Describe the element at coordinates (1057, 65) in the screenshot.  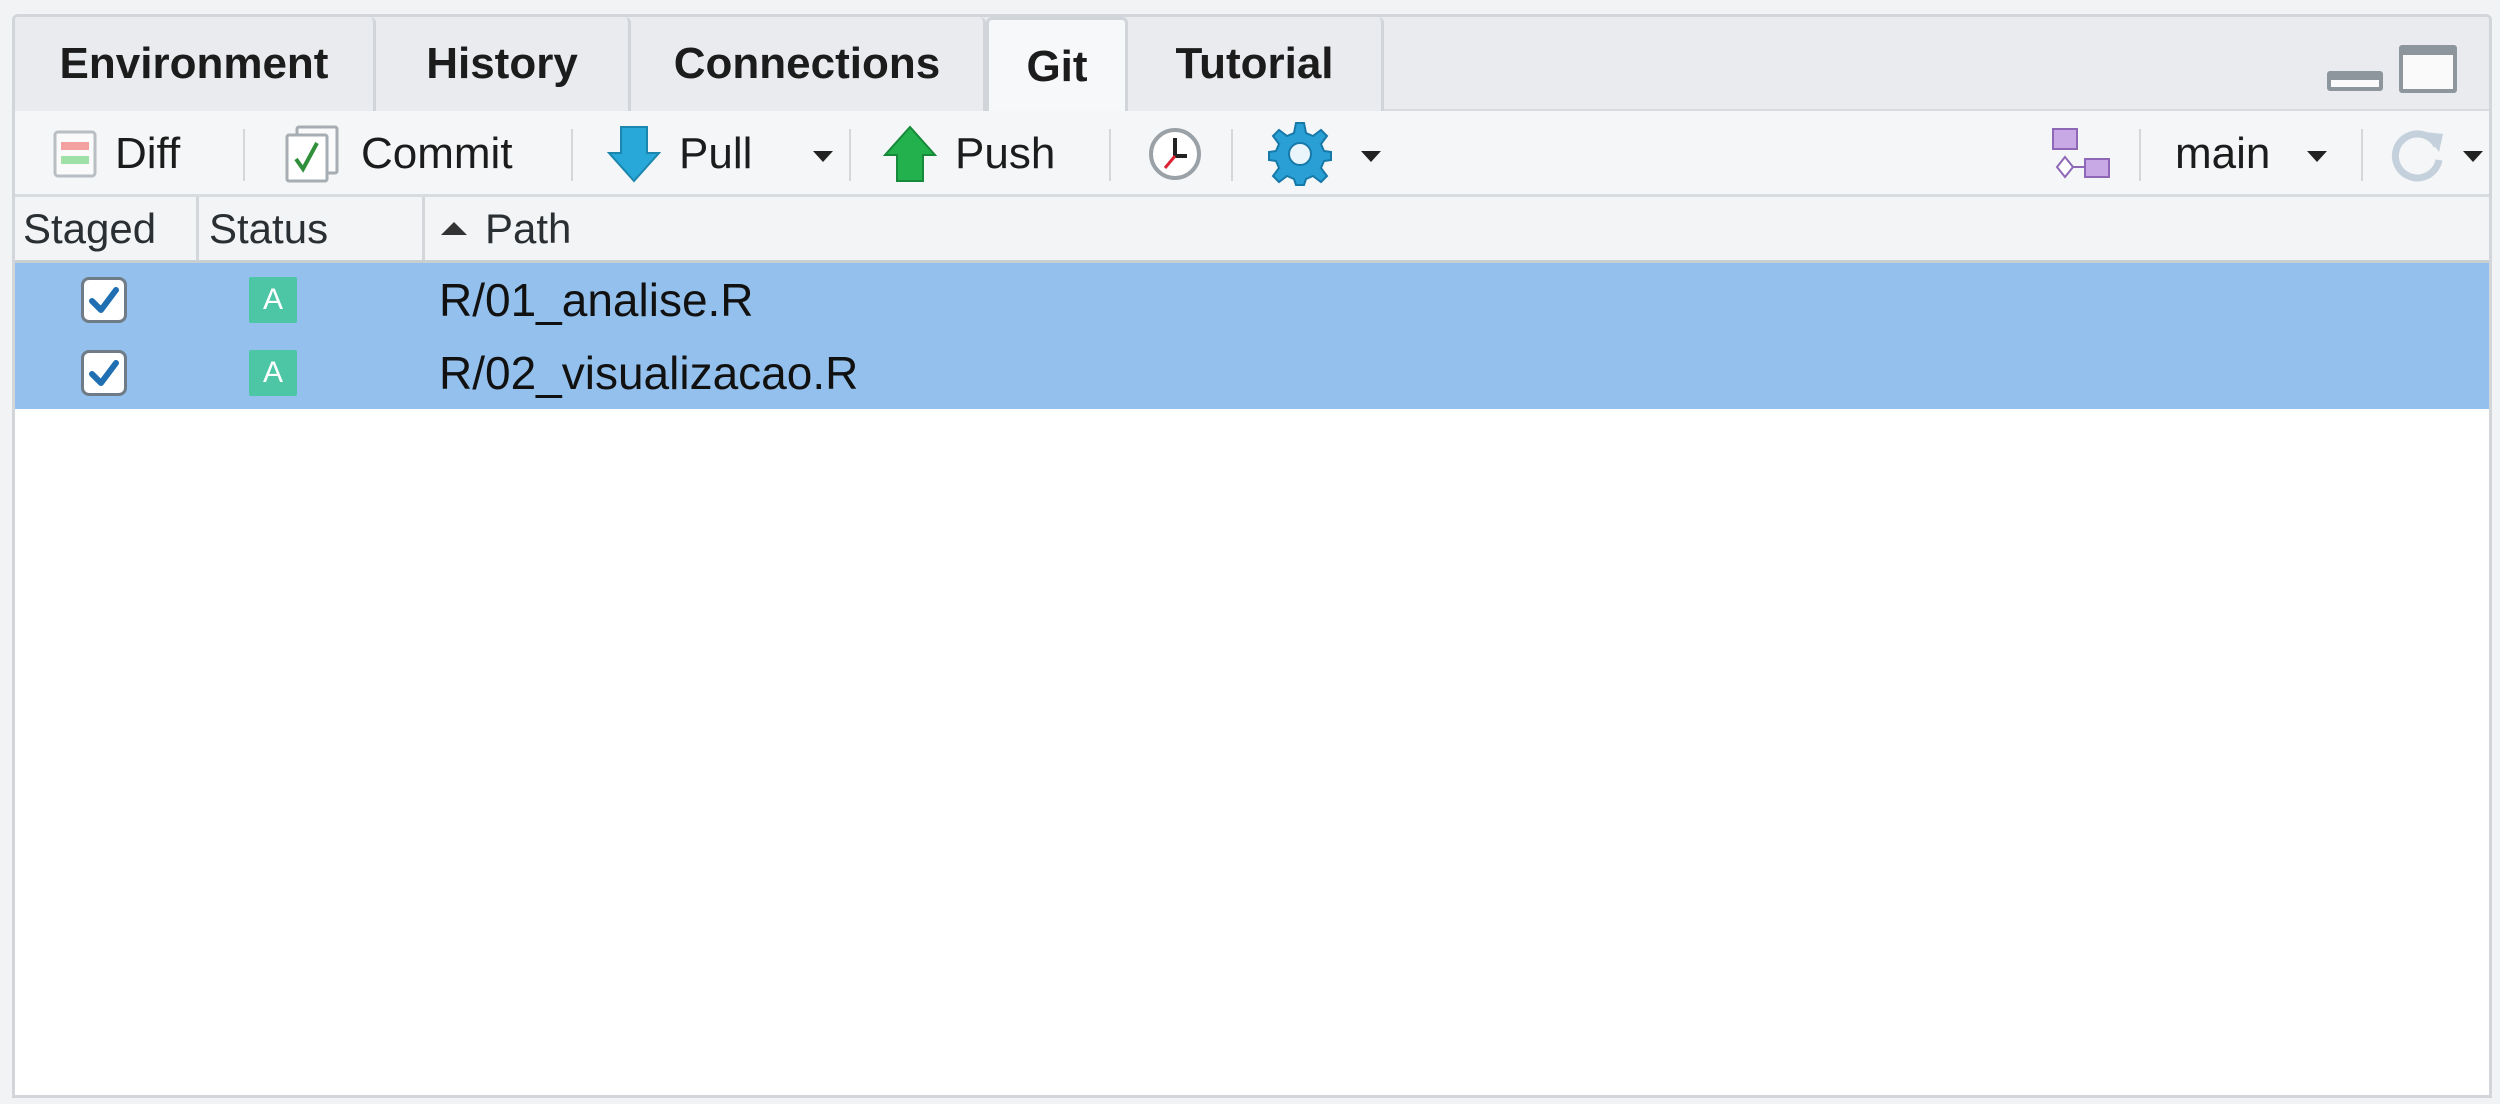
I see `tab-git: Git` at that location.